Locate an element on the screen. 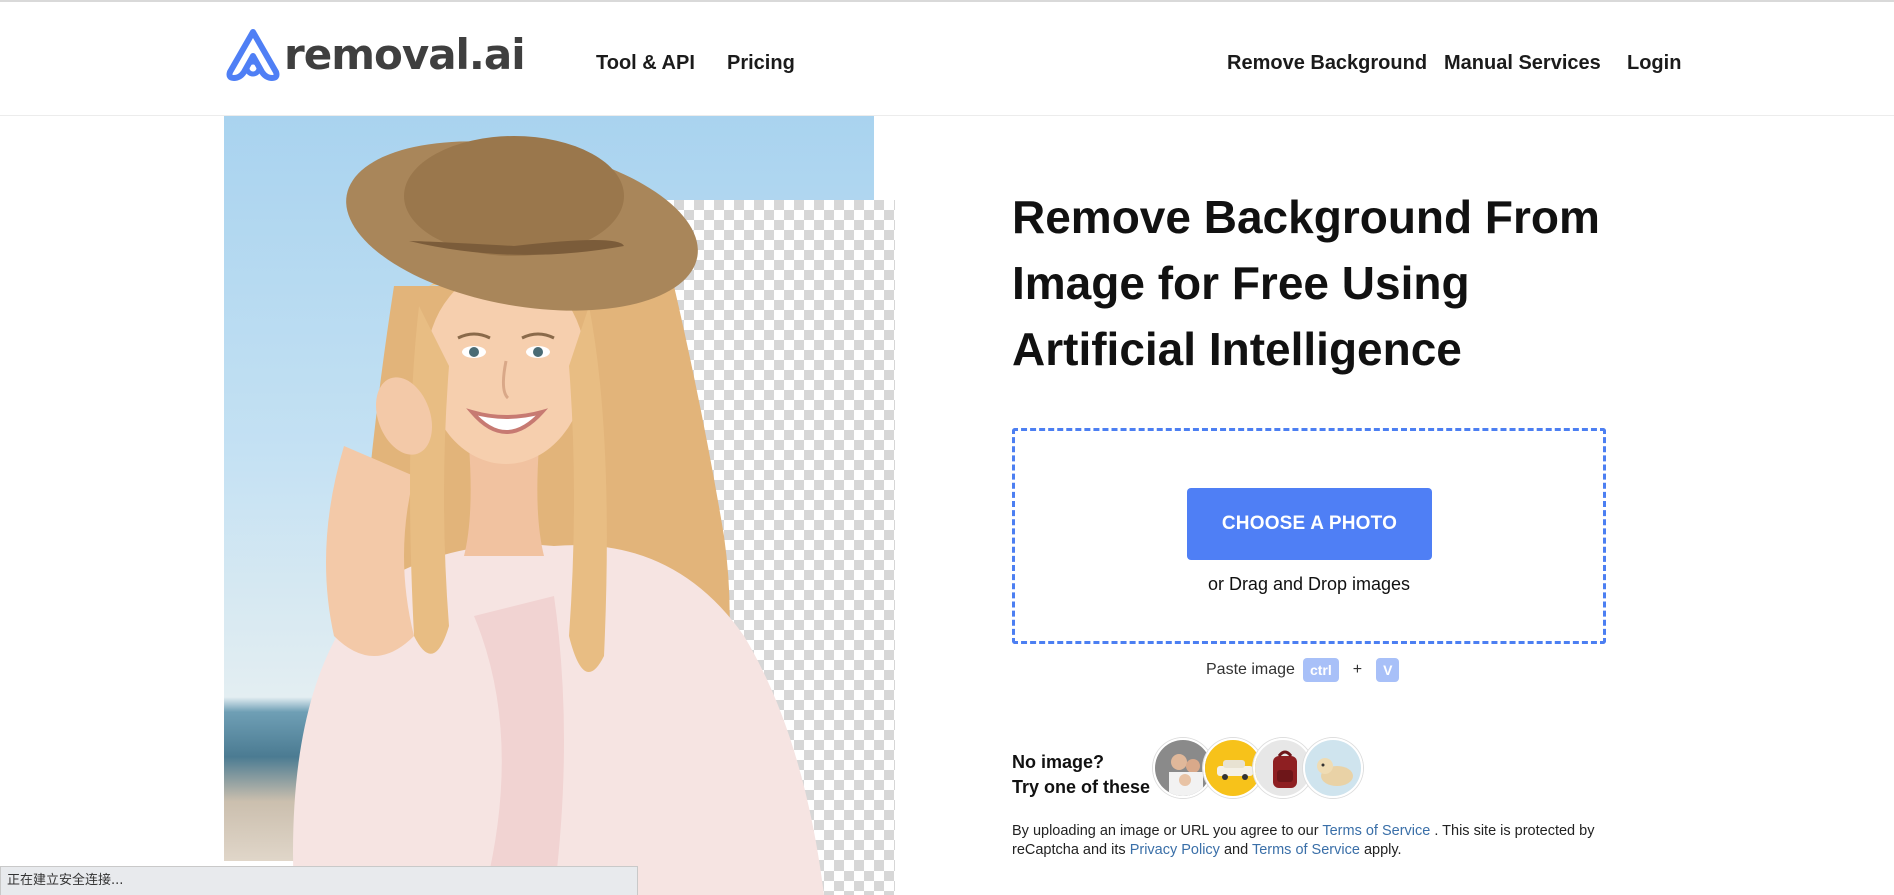 The width and height of the screenshot is (1894, 895). logo-link: removal.ai is located at coordinates (375, 55).